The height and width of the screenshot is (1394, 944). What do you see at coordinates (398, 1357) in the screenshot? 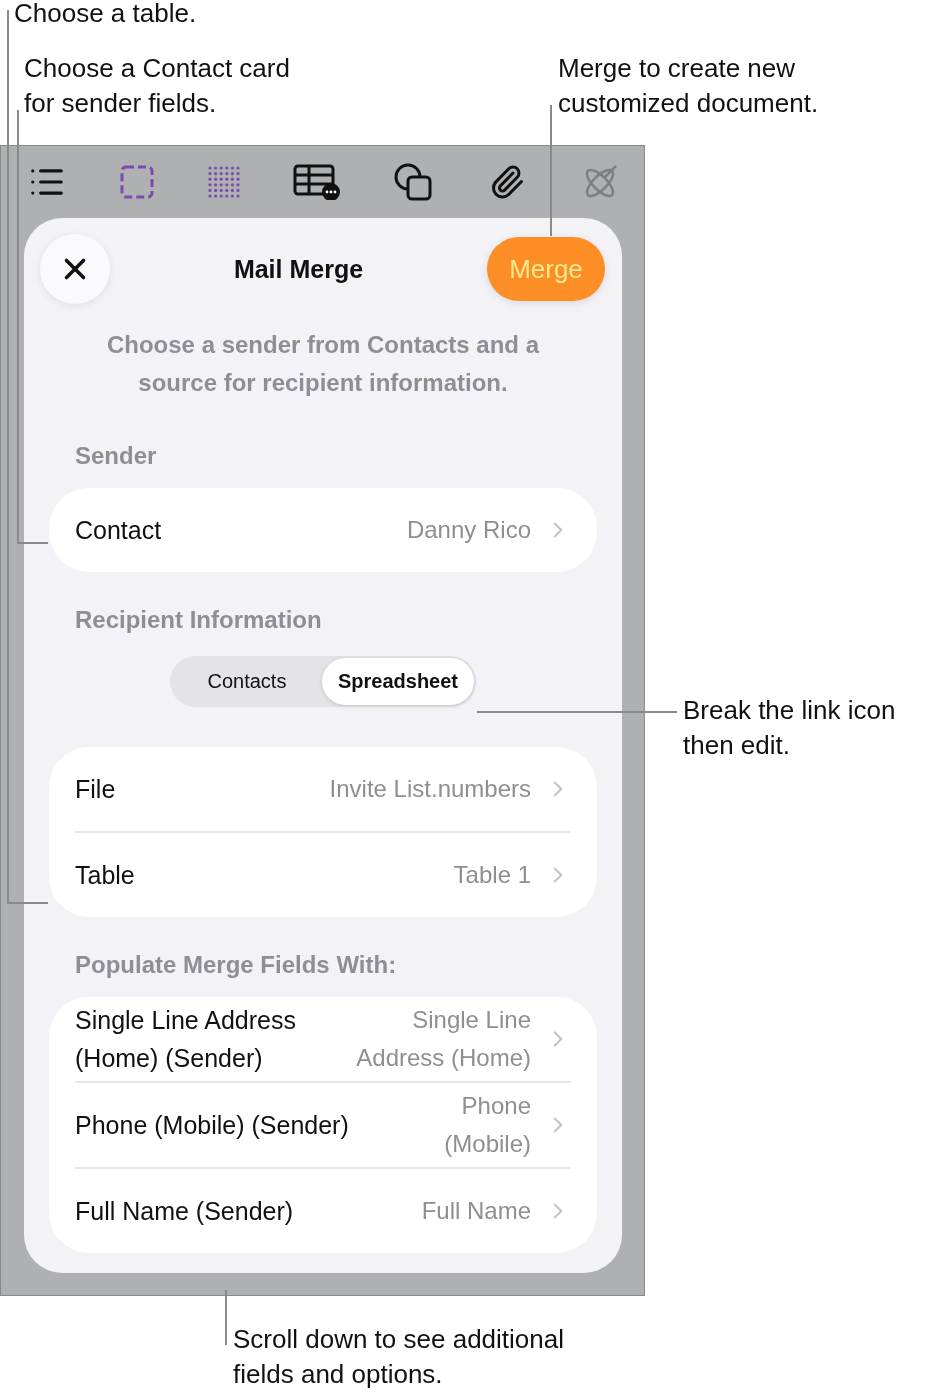
I see `callout-text: Scroll down to see additional fields and options.` at bounding box center [398, 1357].